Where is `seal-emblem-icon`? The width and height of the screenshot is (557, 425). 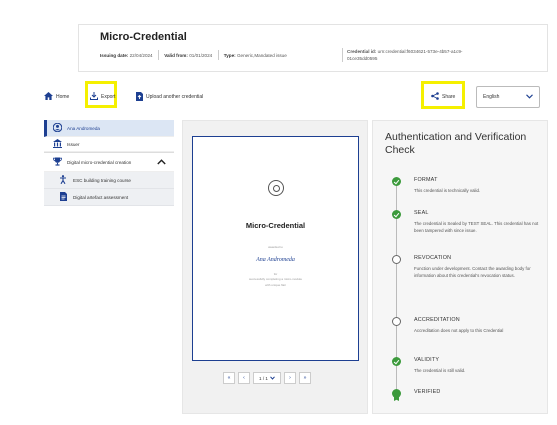 seal-emblem-icon is located at coordinates (276, 188).